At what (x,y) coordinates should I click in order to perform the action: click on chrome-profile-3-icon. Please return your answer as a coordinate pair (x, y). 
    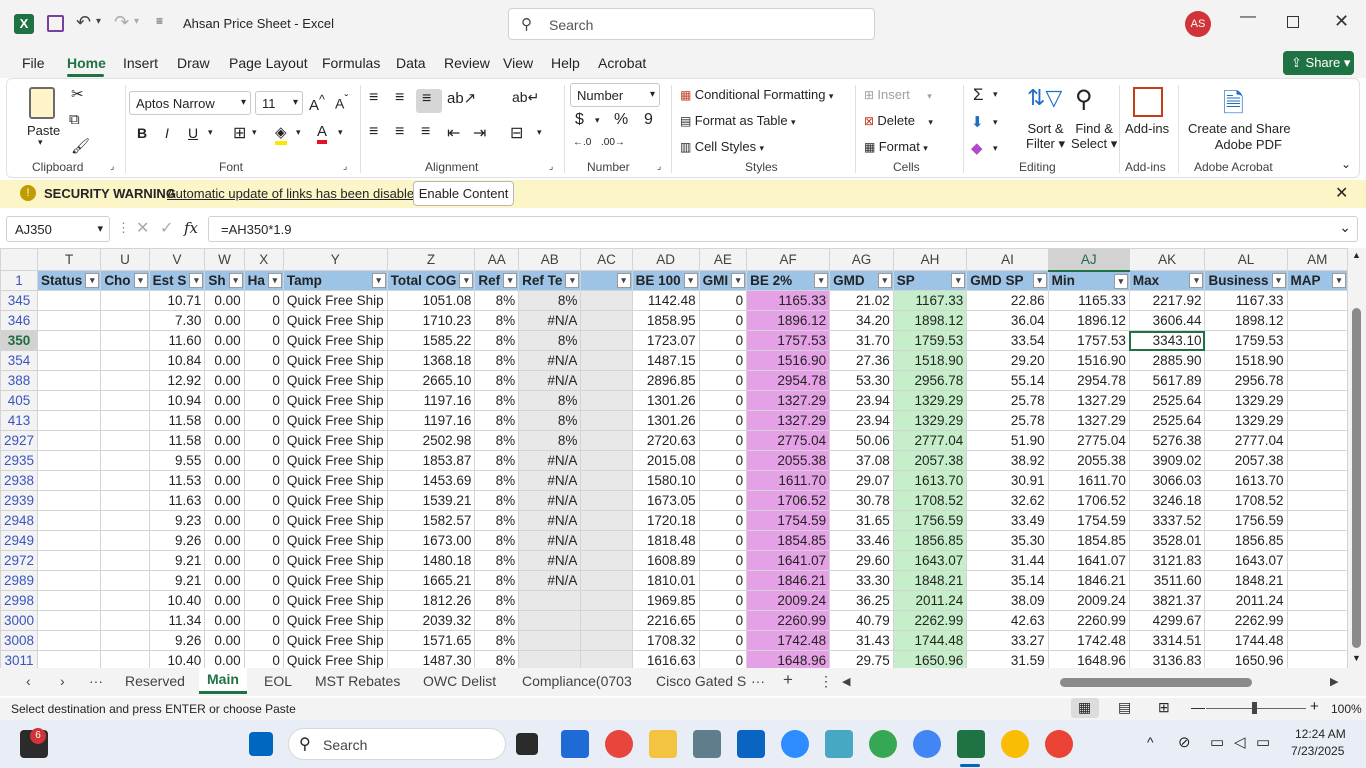
    Looking at the image, I should click on (1015, 744).